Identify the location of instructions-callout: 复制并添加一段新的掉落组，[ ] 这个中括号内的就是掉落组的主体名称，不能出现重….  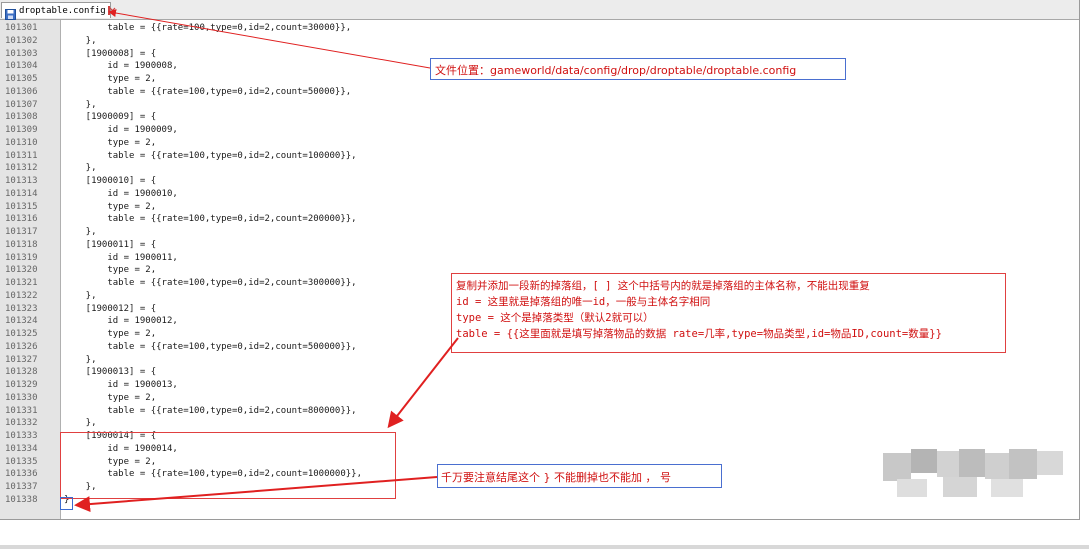
(728, 313).